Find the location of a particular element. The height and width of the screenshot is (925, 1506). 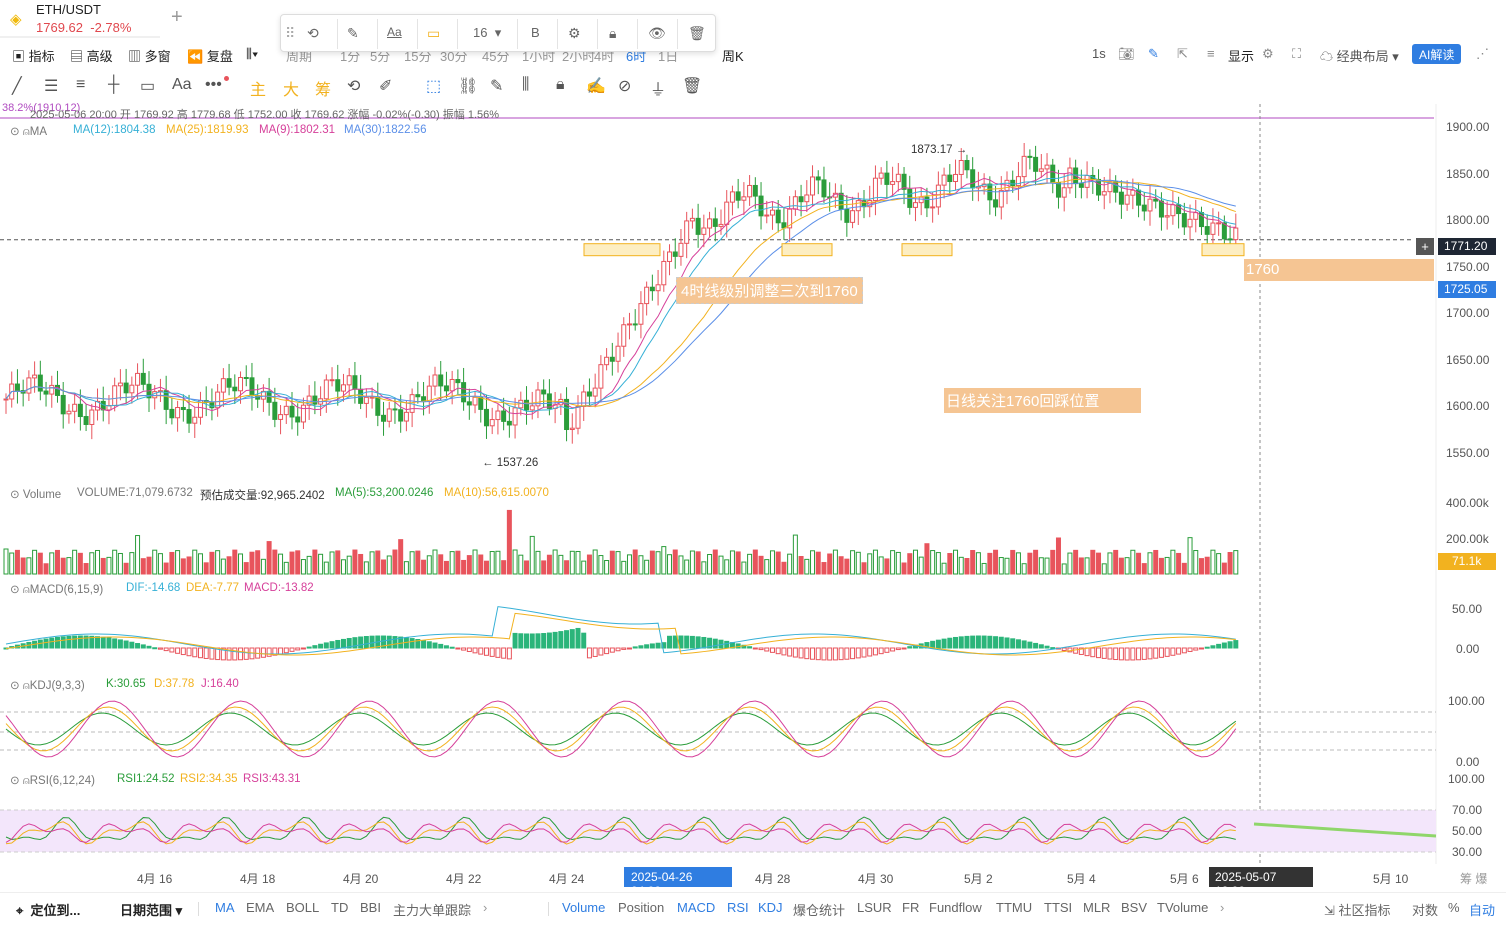

line-tool-icon: ╱ is located at coordinates (17, 86).